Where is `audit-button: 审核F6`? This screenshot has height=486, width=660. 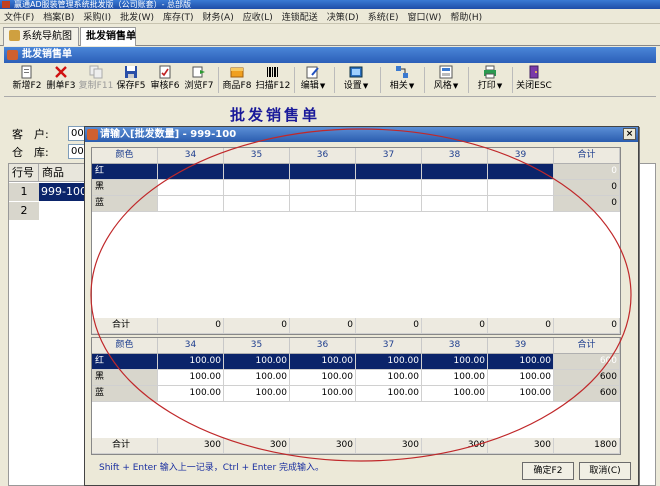
audit-button: 审核F6 is located at coordinates (165, 80).